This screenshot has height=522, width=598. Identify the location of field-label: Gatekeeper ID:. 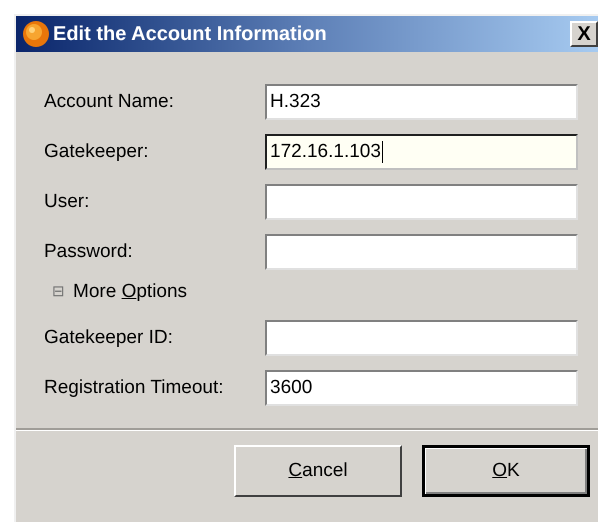
(109, 338).